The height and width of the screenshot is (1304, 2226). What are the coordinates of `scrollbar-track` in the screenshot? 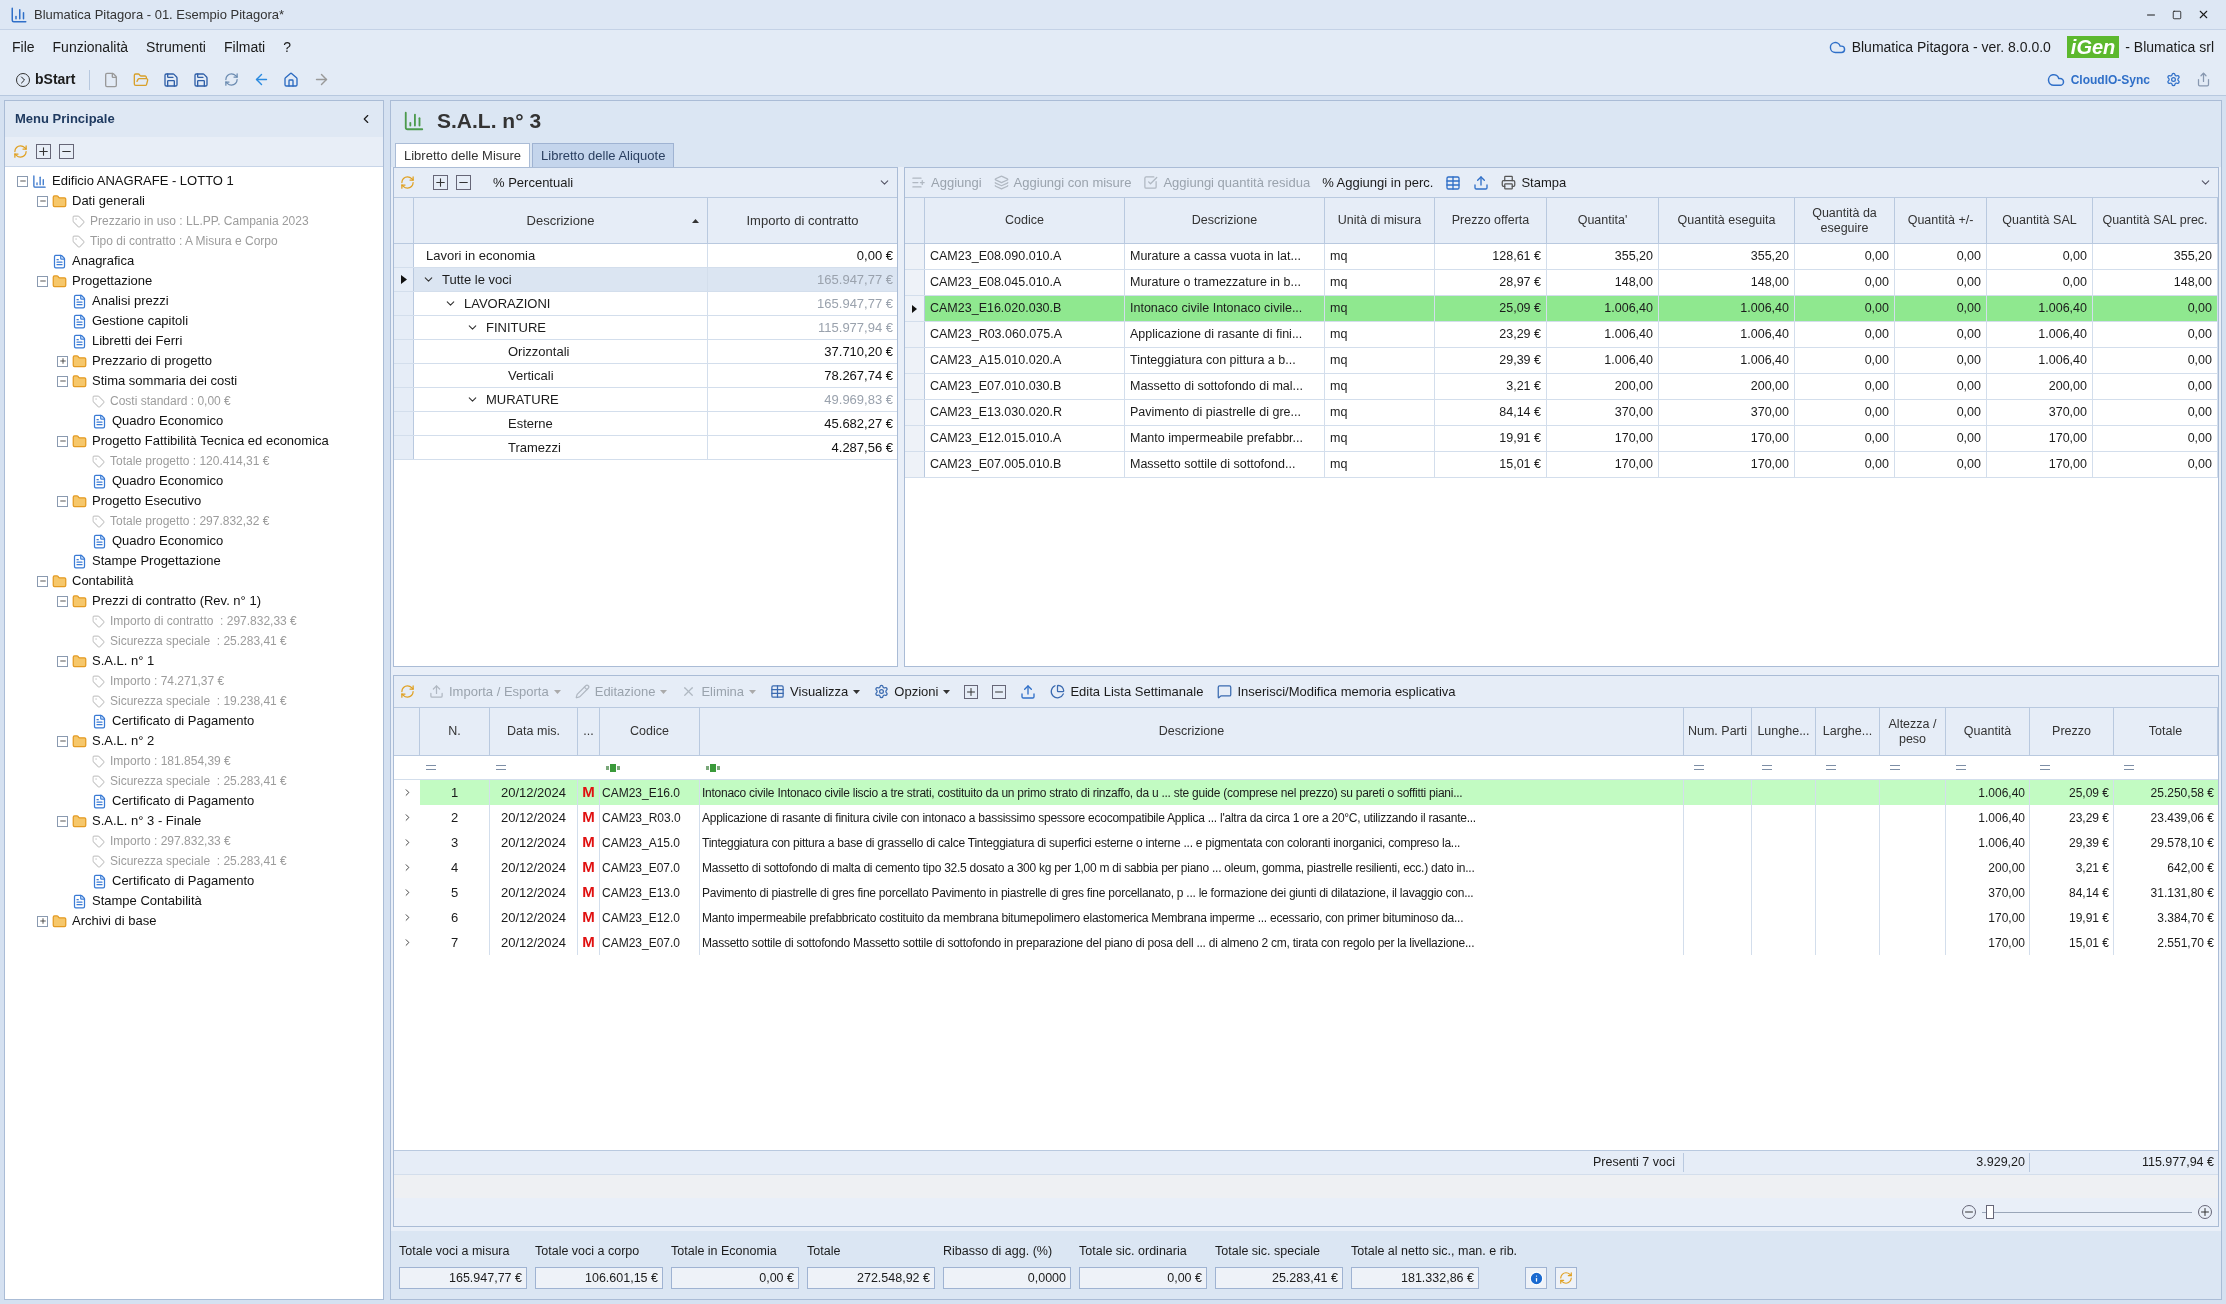 It's located at (1306, 1186).